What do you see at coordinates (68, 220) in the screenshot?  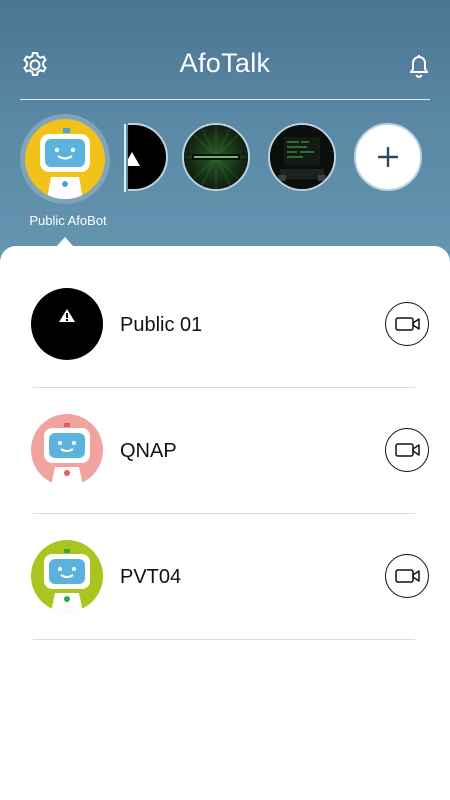 I see `selected-device-label: Public AfoBot` at bounding box center [68, 220].